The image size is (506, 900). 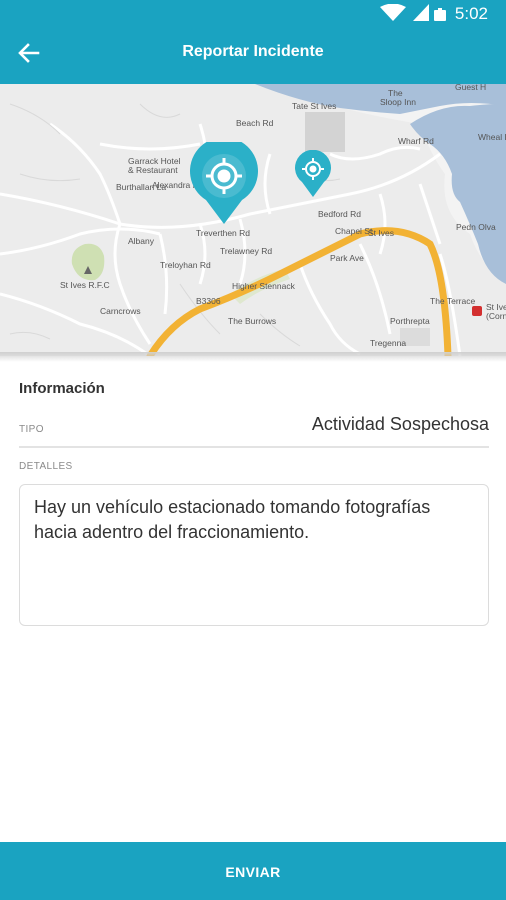 What do you see at coordinates (252, 321) in the screenshot?
I see `map-label: The Burrows` at bounding box center [252, 321].